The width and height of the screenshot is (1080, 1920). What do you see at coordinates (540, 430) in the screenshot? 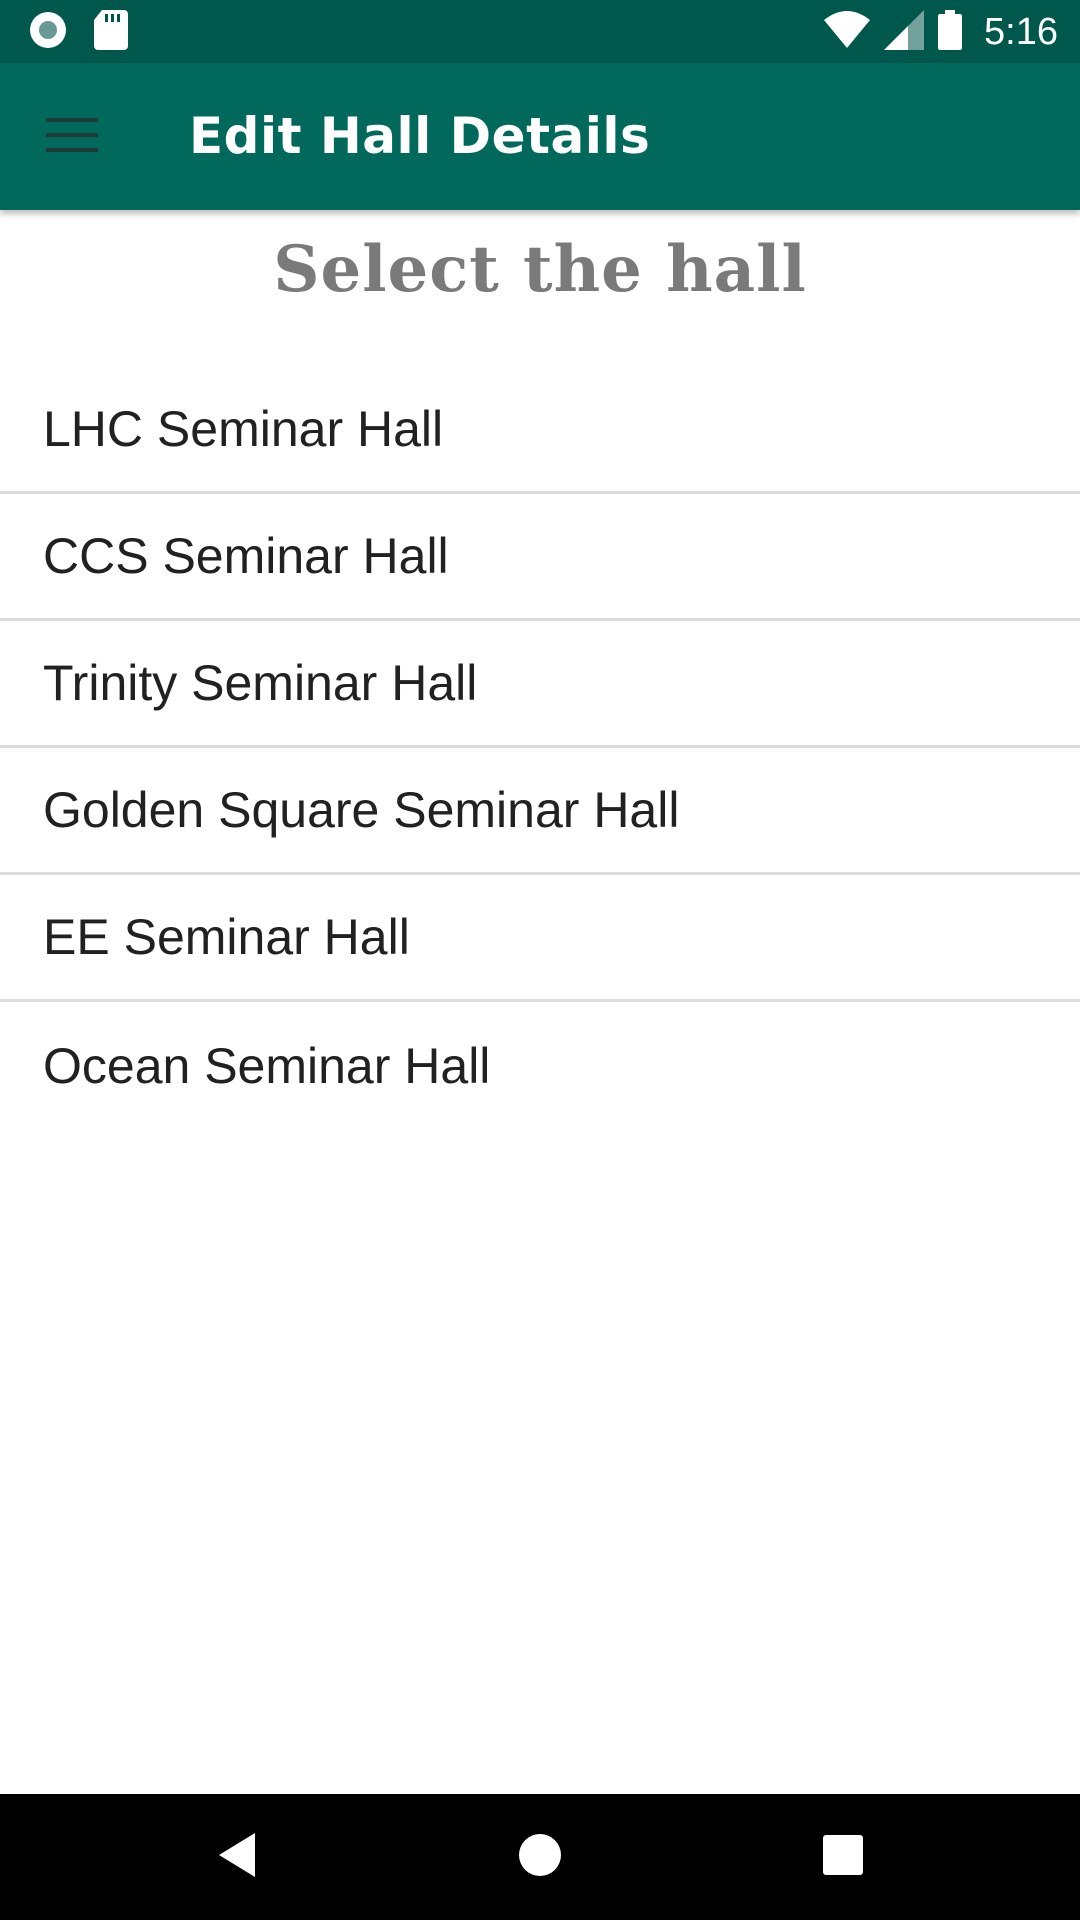
I see `hall-list-item: LHC Seminar Hall` at bounding box center [540, 430].